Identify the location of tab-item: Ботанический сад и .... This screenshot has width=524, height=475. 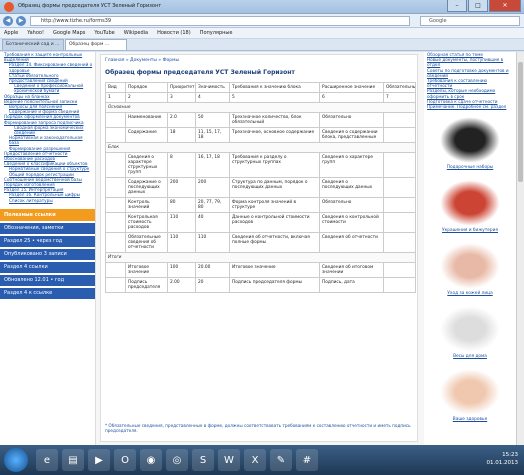
(33, 44).